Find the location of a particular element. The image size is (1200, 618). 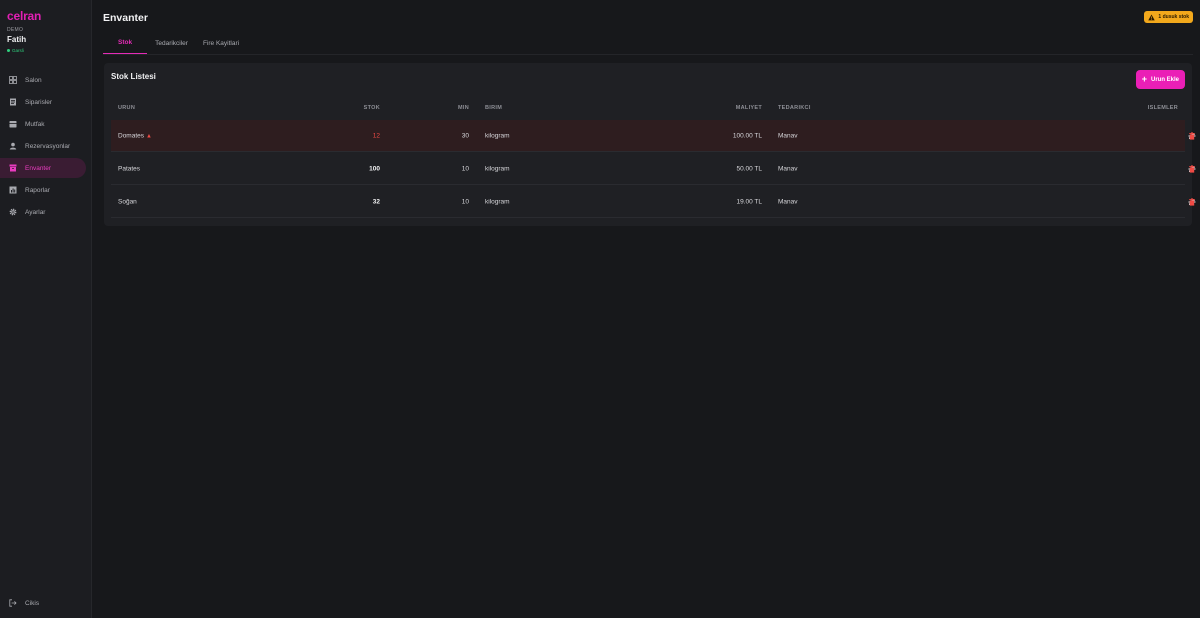

nav-label: Ayarlar is located at coordinates (35, 212).